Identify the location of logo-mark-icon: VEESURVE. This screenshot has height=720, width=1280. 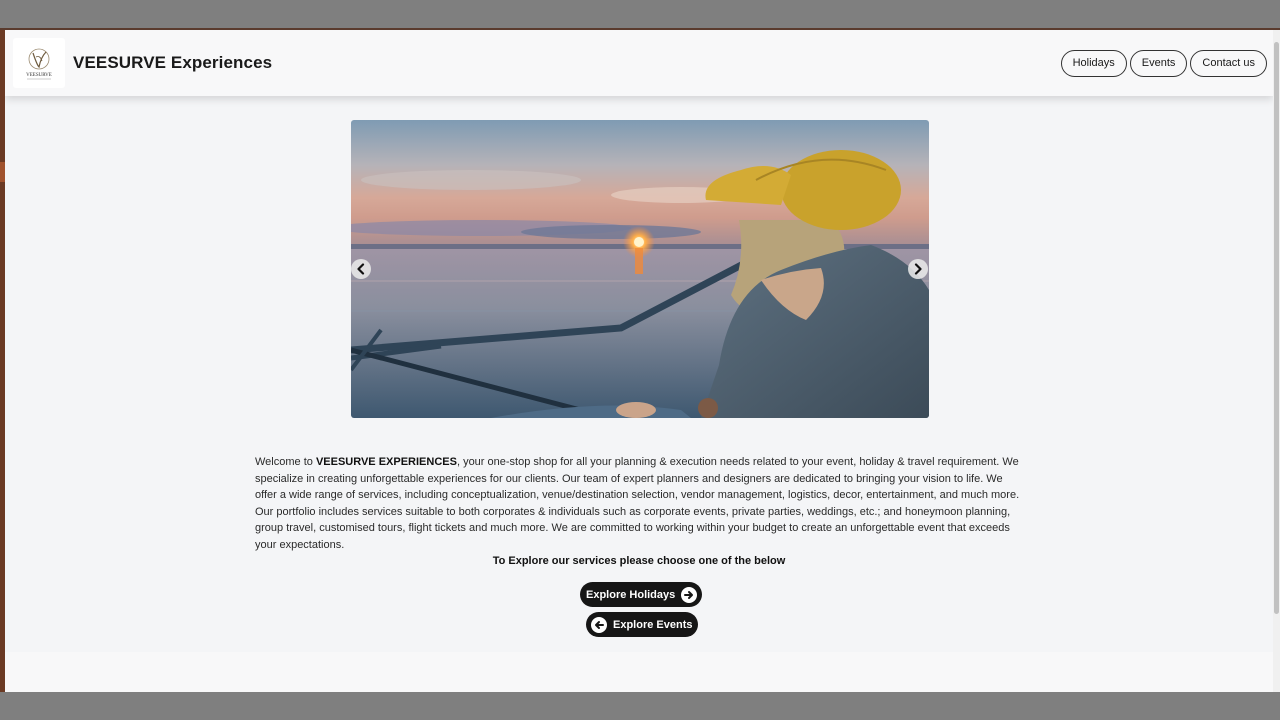
(39, 64).